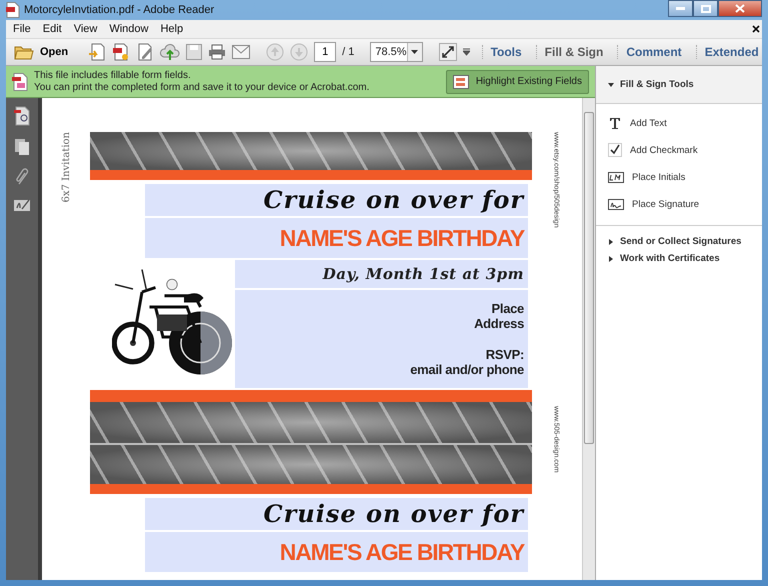  I want to click on text-tool-icon, so click(615, 123).